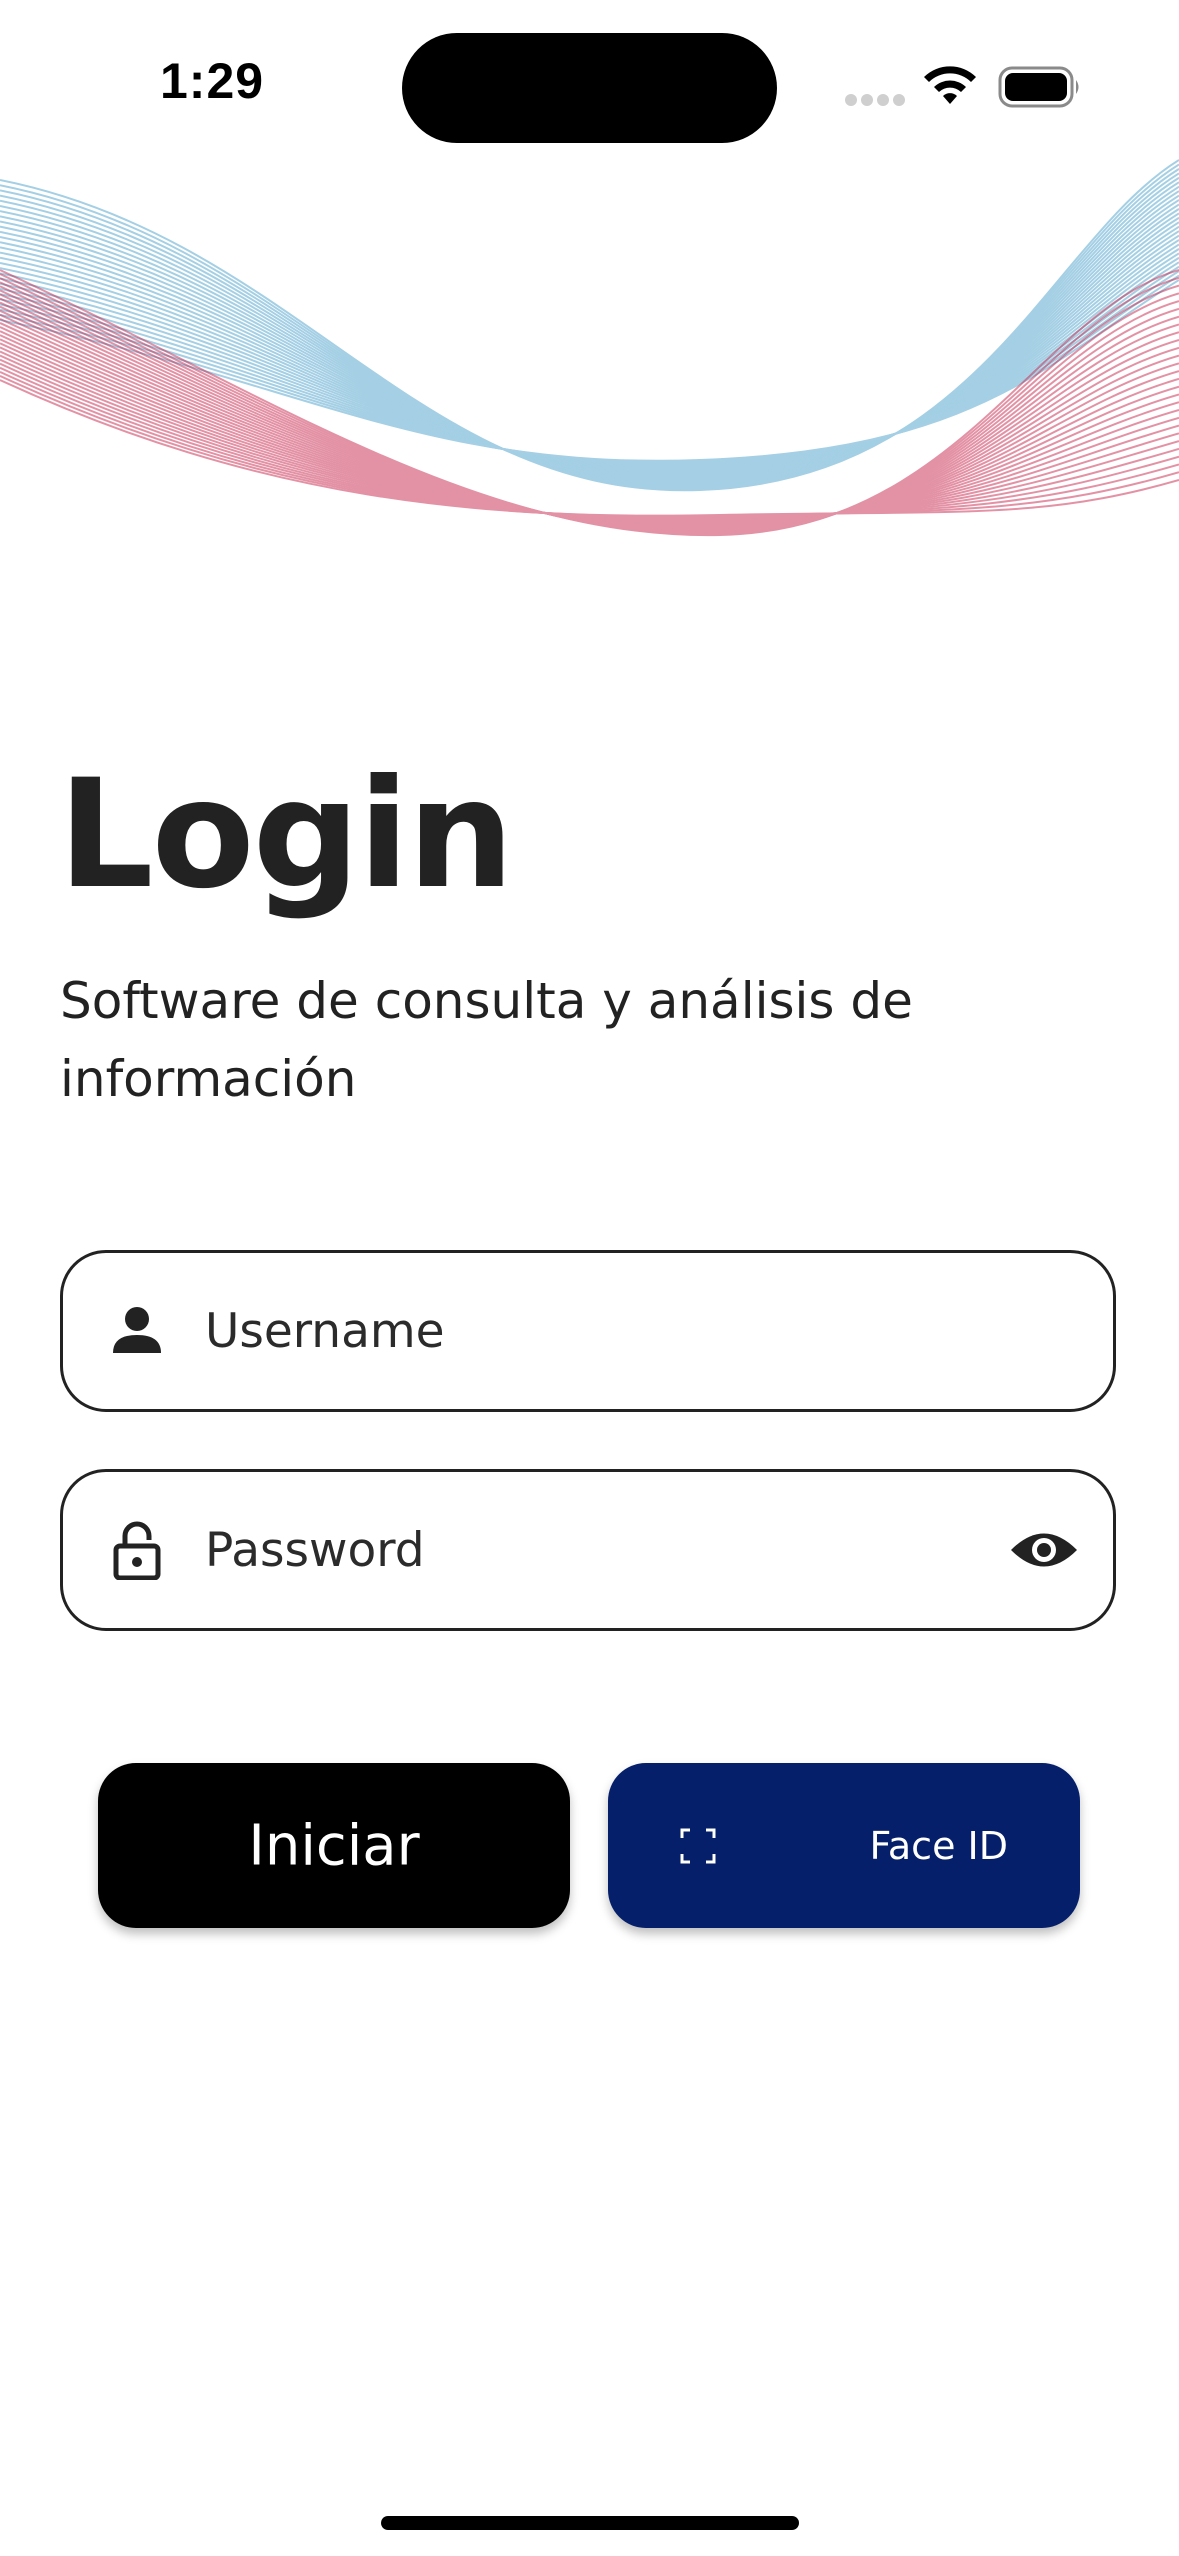 The height and width of the screenshot is (2556, 1179). Describe the element at coordinates (137, 1330) in the screenshot. I see `person-icon` at that location.